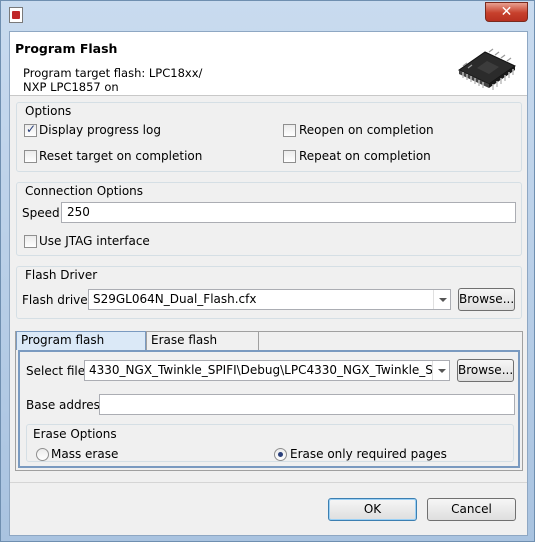 Image resolution: width=535 pixels, height=542 pixels. I want to click on dialog-title: Program Flash, so click(66, 48).